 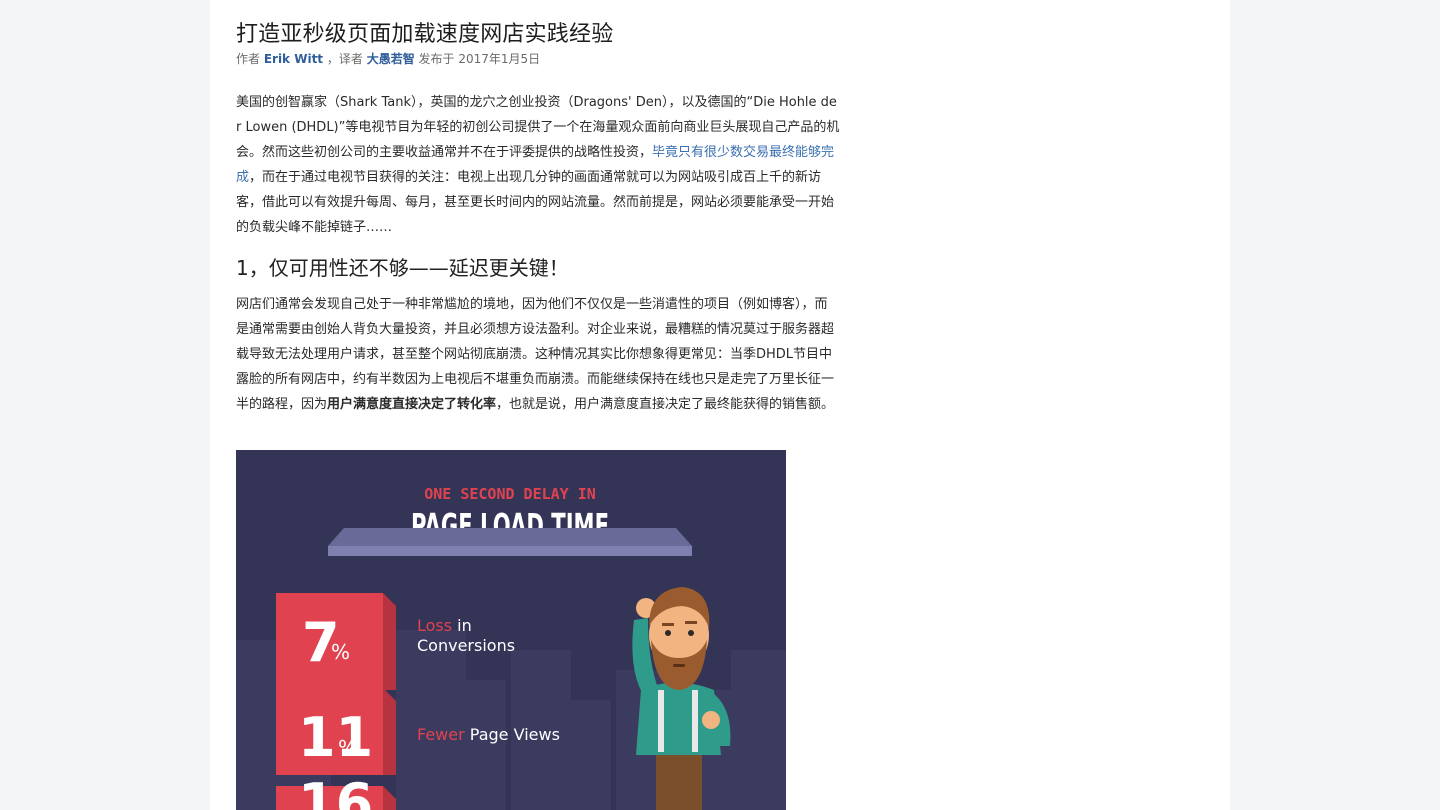 What do you see at coordinates (466, 645) in the screenshot?
I see `stat-1-label-line2: Conversions` at bounding box center [466, 645].